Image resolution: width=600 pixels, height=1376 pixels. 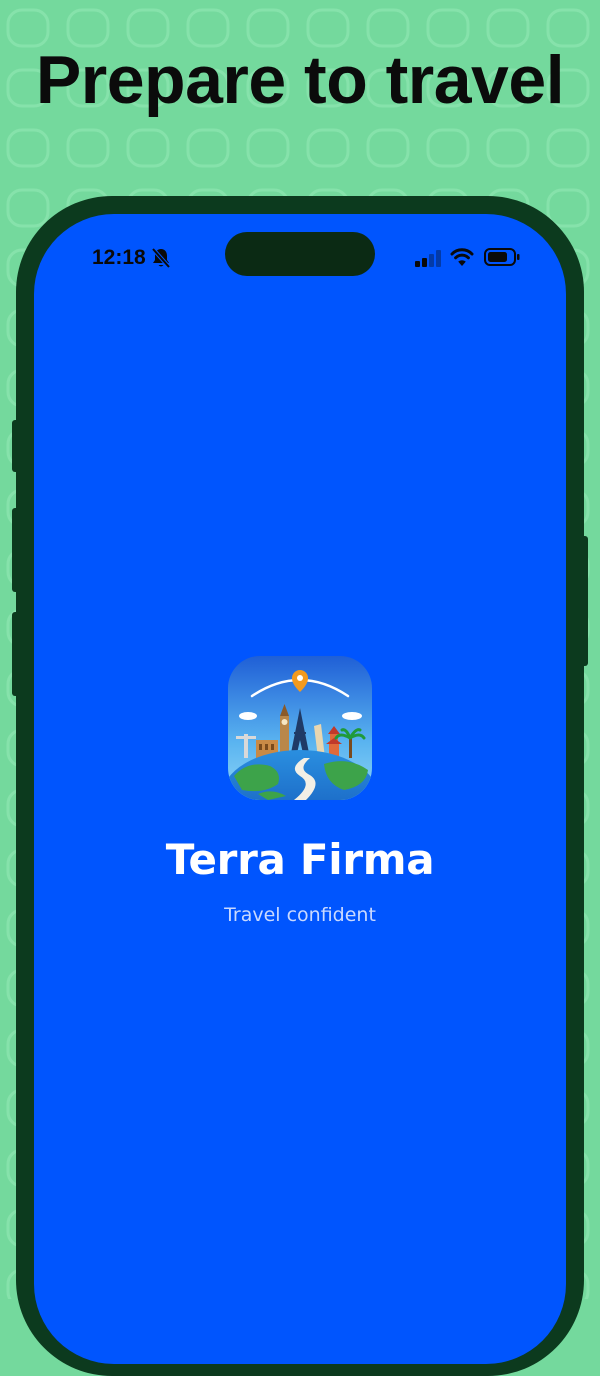 I want to click on app-tagline: Travel confident, so click(x=300, y=915).